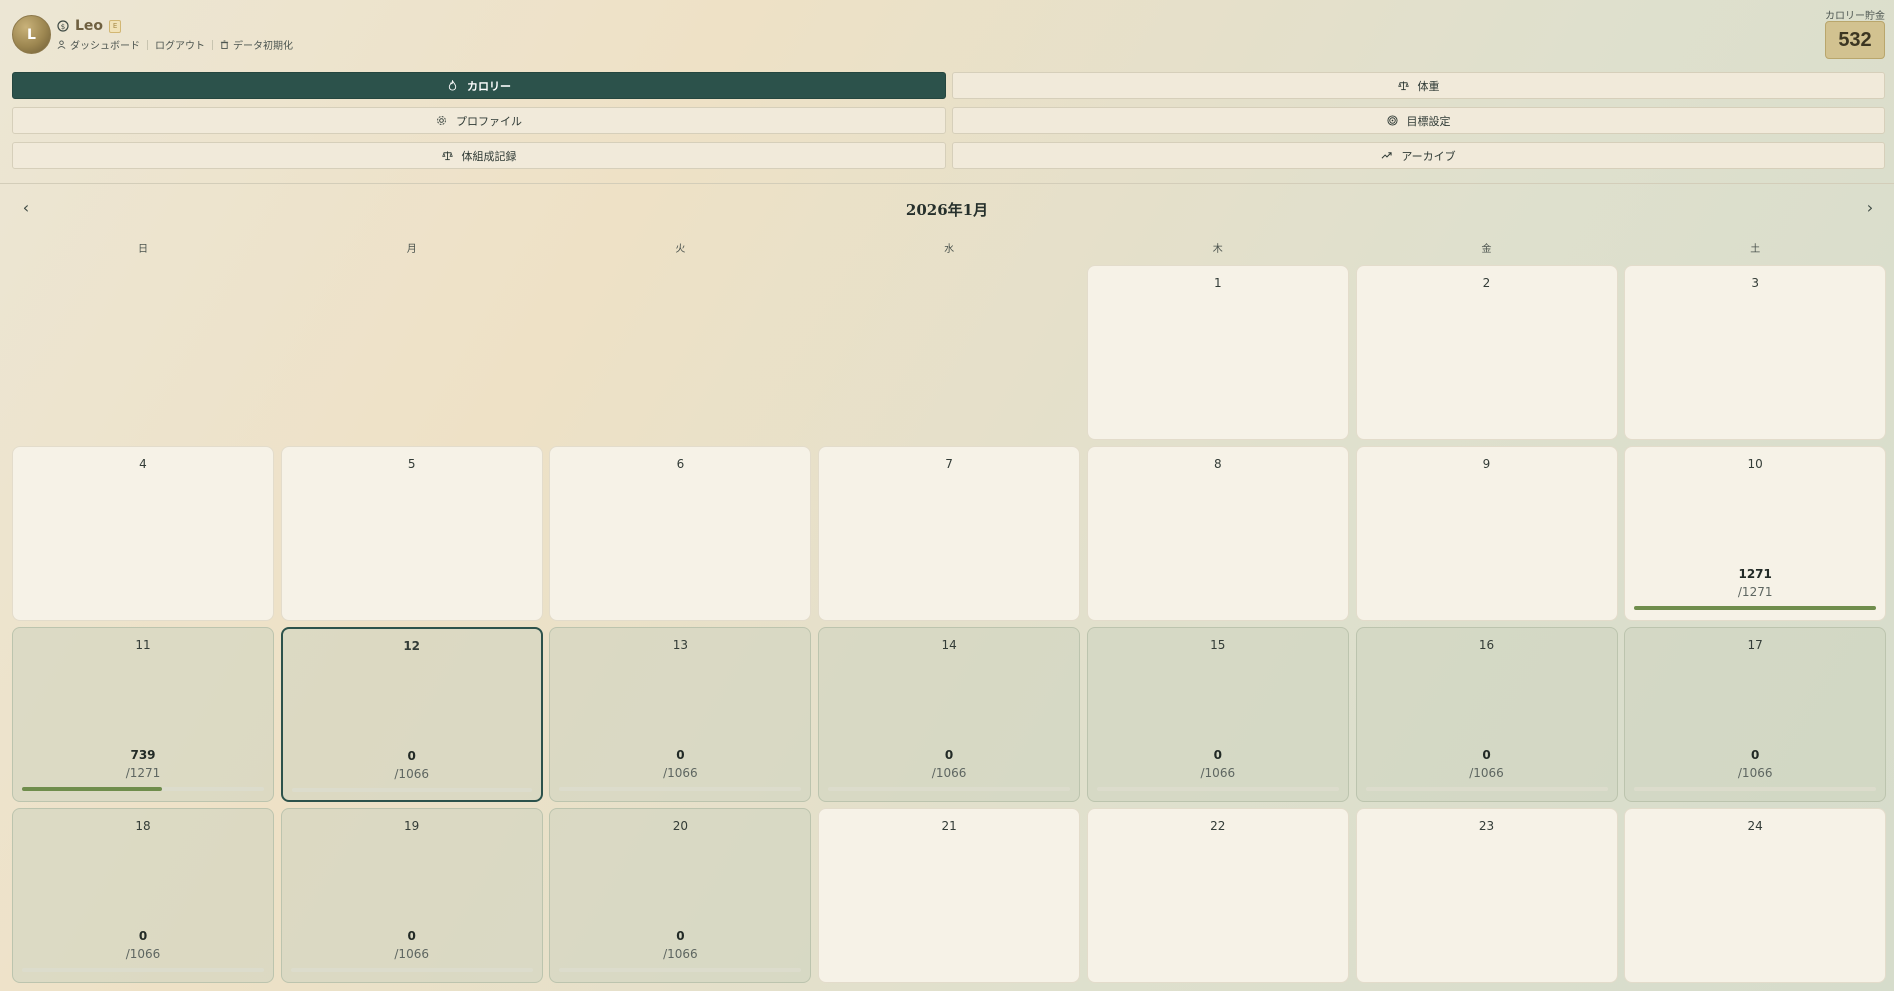 The height and width of the screenshot is (991, 1894). Describe the element at coordinates (1755, 895) in the screenshot. I see `calendar-day-cell: 24` at that location.